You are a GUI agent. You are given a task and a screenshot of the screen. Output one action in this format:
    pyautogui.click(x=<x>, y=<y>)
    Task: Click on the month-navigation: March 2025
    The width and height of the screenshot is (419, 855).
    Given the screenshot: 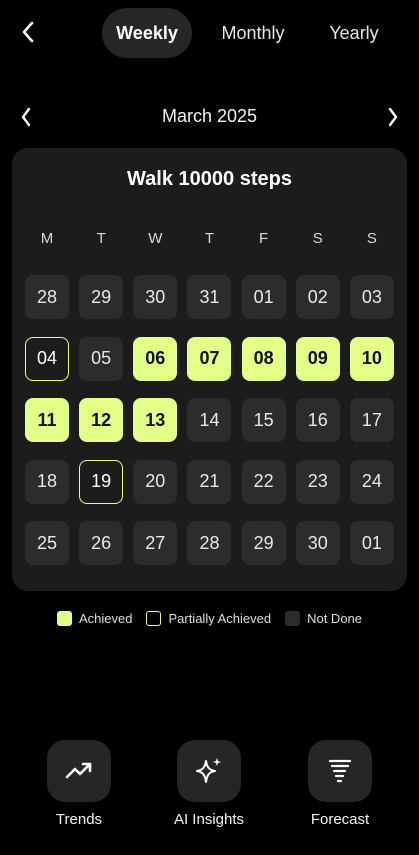 What is the action you would take?
    pyautogui.click(x=209, y=117)
    